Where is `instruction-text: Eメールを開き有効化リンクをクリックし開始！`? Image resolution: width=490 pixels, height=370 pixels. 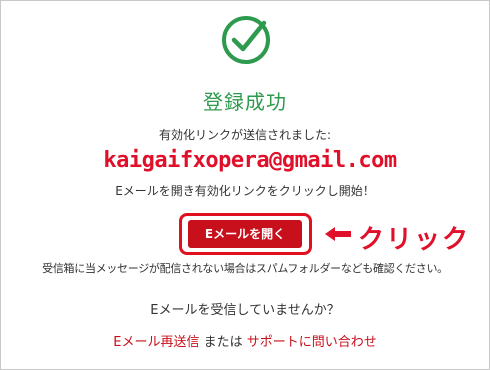 instruction-text: Eメールを開き有効化リンクをクリックし開始！ is located at coordinates (245, 191).